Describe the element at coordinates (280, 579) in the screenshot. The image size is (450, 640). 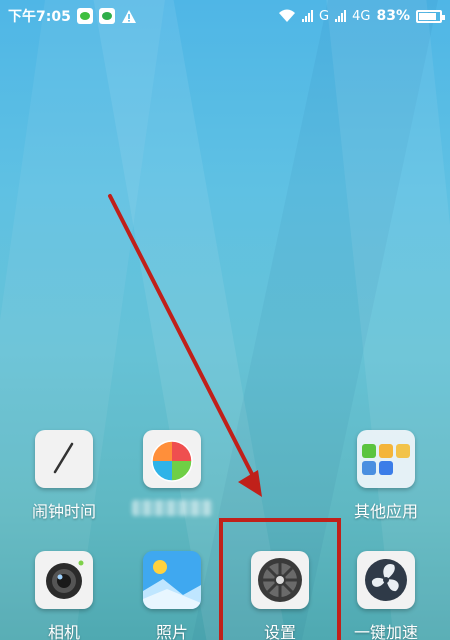
I see `annotation-highlight-box` at that location.